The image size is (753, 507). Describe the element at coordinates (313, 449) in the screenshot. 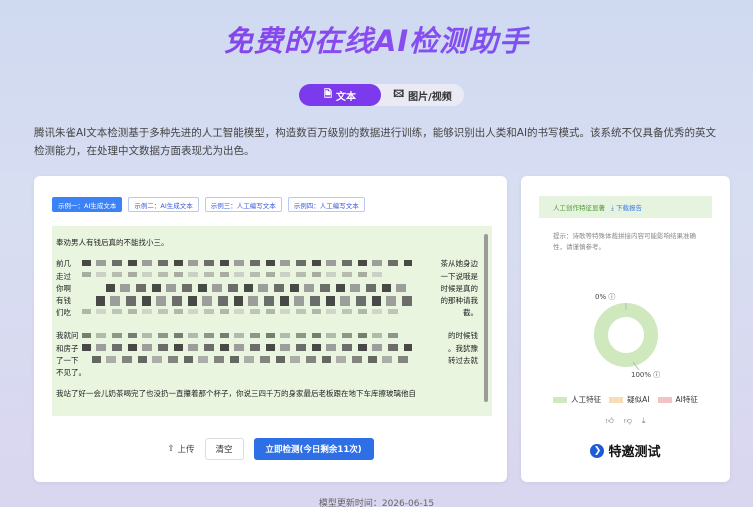

I see `detect-button: 立即检测(今日剩余11次)` at that location.